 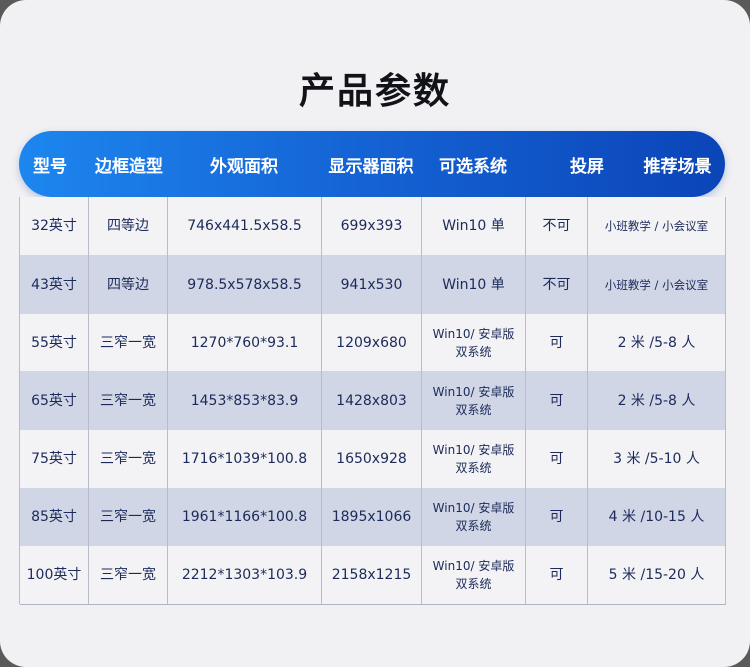 What do you see at coordinates (54, 284) in the screenshot?
I see `cell-model: 43英寸` at bounding box center [54, 284].